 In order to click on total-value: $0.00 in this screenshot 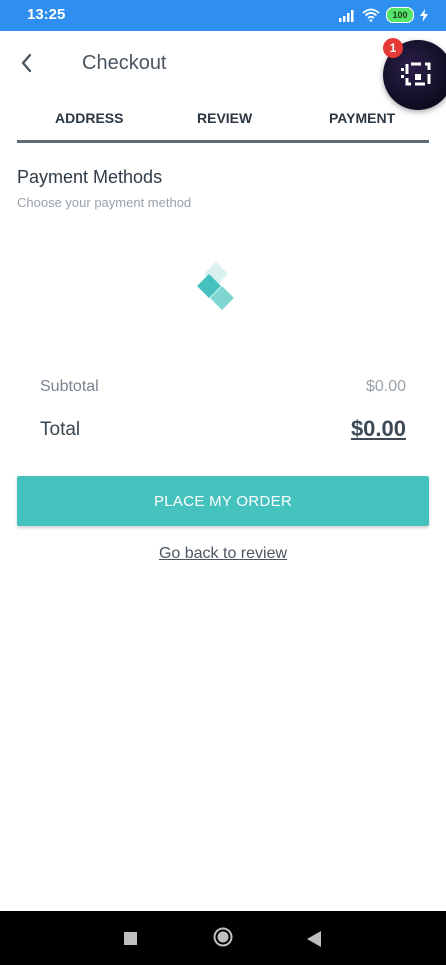, I will do `click(378, 428)`.